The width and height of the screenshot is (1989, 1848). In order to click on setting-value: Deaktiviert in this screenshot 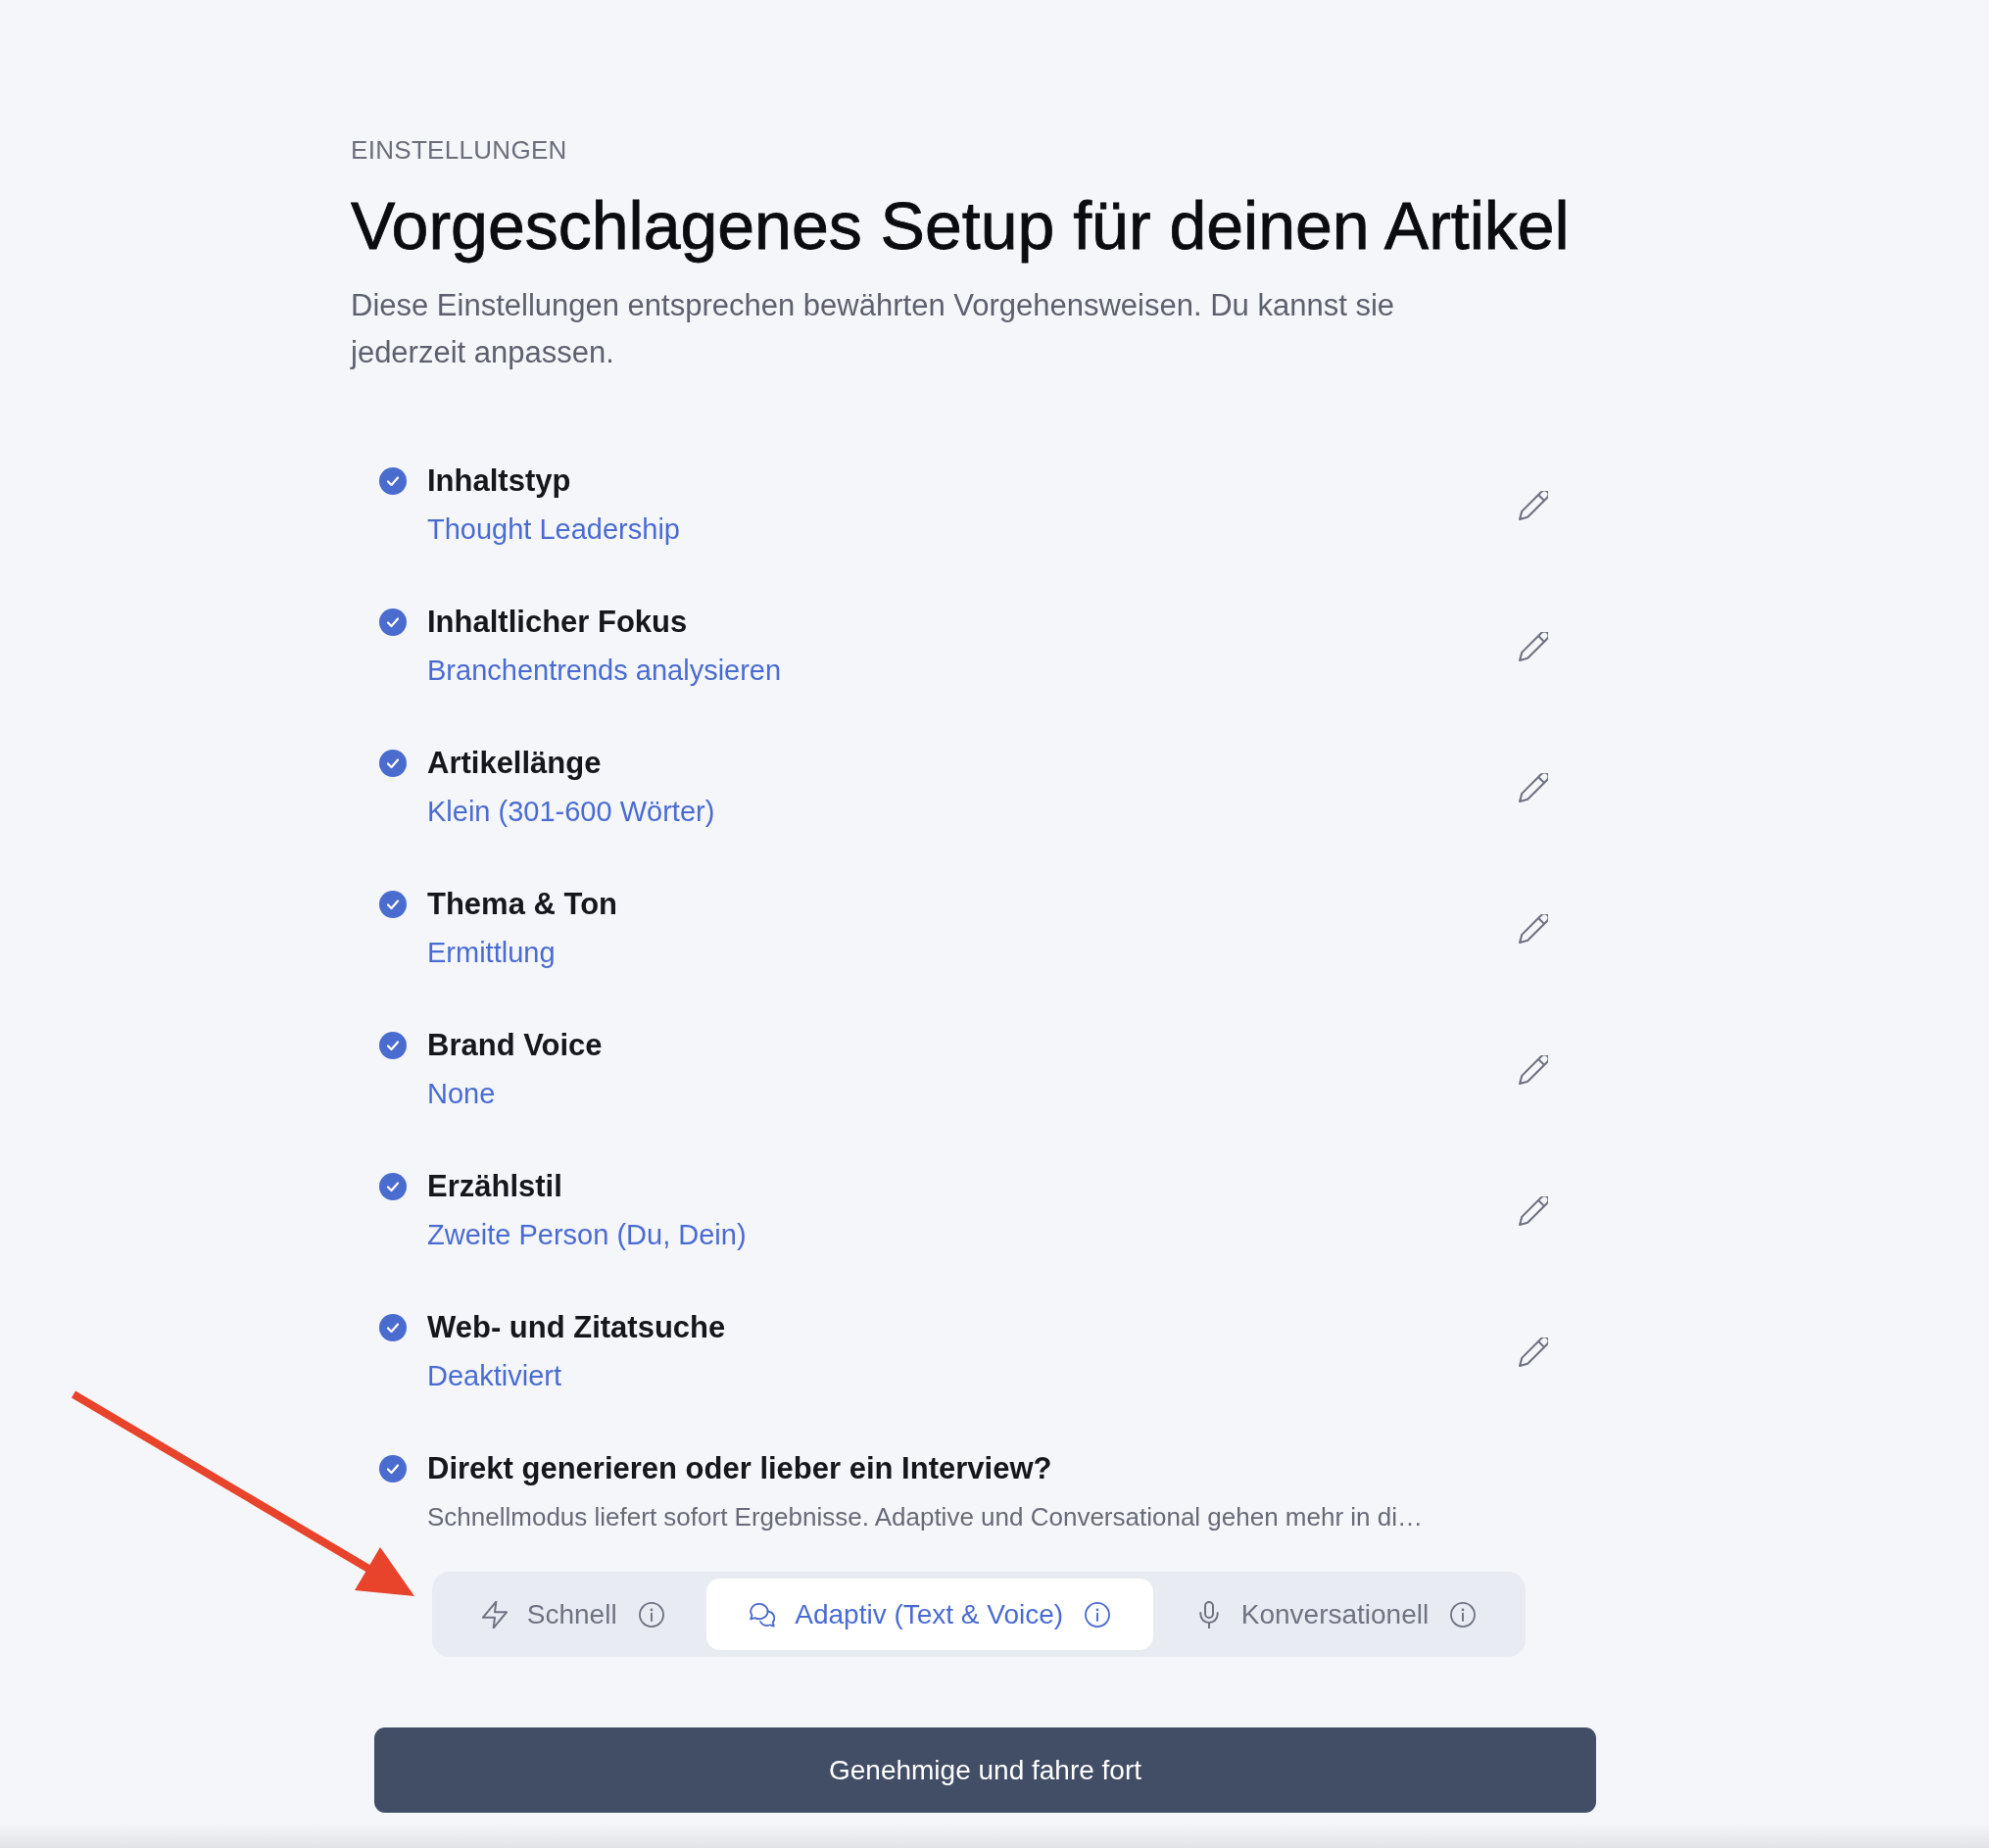, I will do `click(494, 1376)`.